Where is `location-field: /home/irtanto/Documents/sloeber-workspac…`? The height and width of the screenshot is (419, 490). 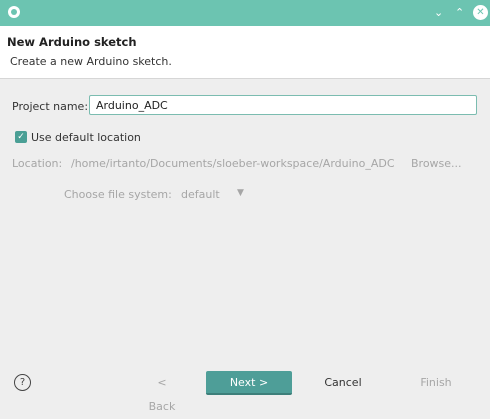
location-field: /home/irtanto/Documents/sloeber-workspac… is located at coordinates (233, 163).